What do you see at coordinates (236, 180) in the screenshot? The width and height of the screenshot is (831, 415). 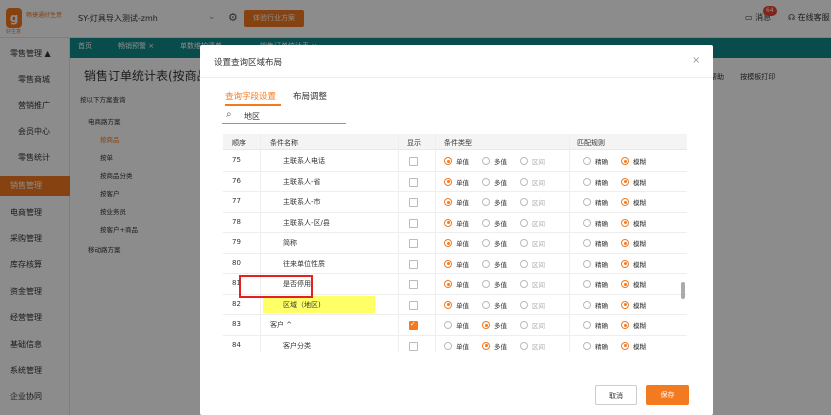 I see `order-cell: 76` at bounding box center [236, 180].